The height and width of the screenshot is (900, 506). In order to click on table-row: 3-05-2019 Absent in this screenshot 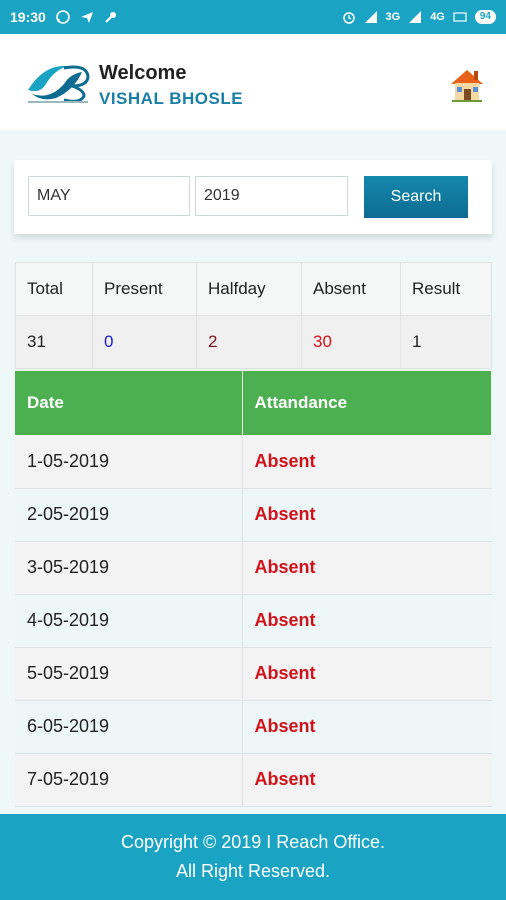, I will do `click(253, 568)`.